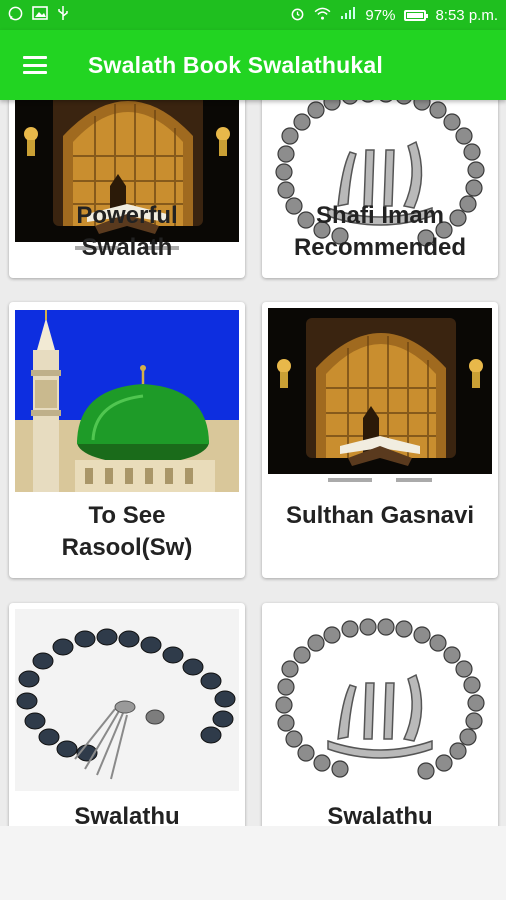 Image resolution: width=506 pixels, height=900 pixels. Describe the element at coordinates (63, 15) in the screenshot. I see `usb-icon` at that location.